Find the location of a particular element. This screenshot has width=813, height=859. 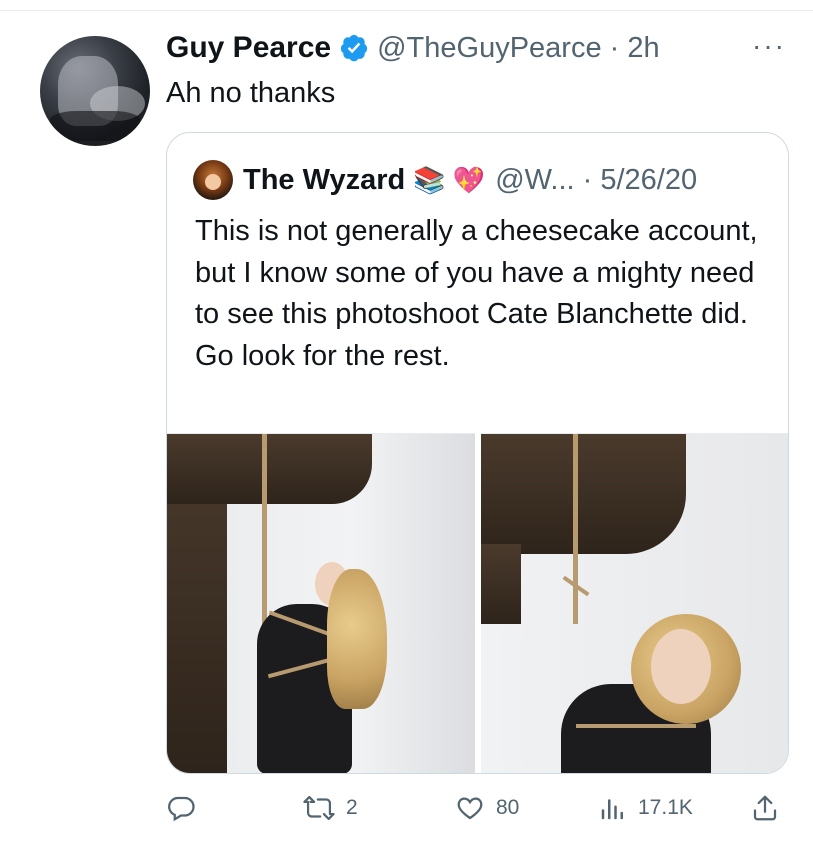

reply-button is located at coordinates (186, 808).